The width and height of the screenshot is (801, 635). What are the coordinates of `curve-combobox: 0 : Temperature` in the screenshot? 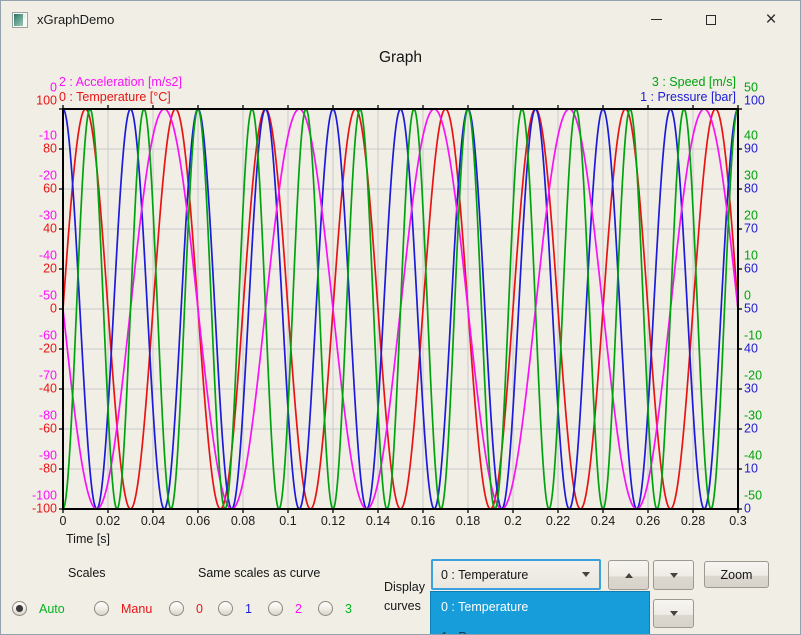 It's located at (516, 574).